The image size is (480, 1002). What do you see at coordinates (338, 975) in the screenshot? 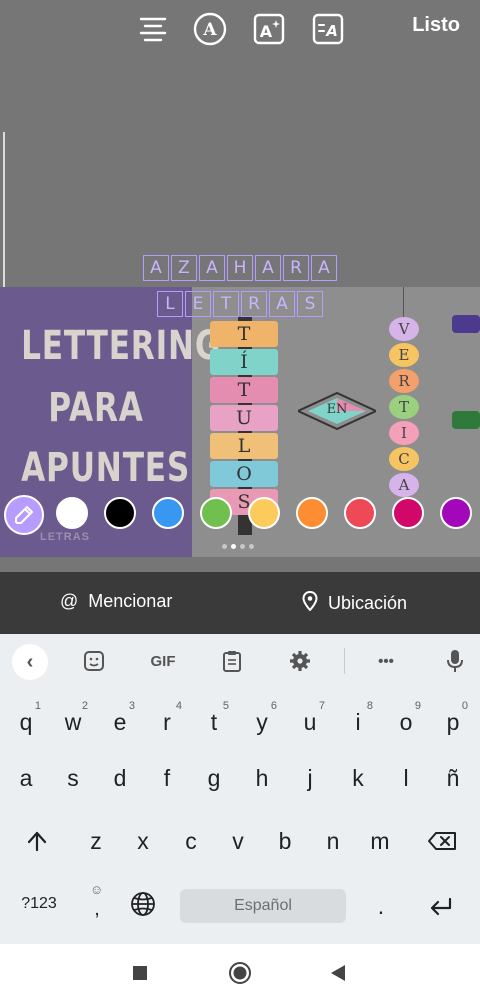
I see `back-icon` at bounding box center [338, 975].